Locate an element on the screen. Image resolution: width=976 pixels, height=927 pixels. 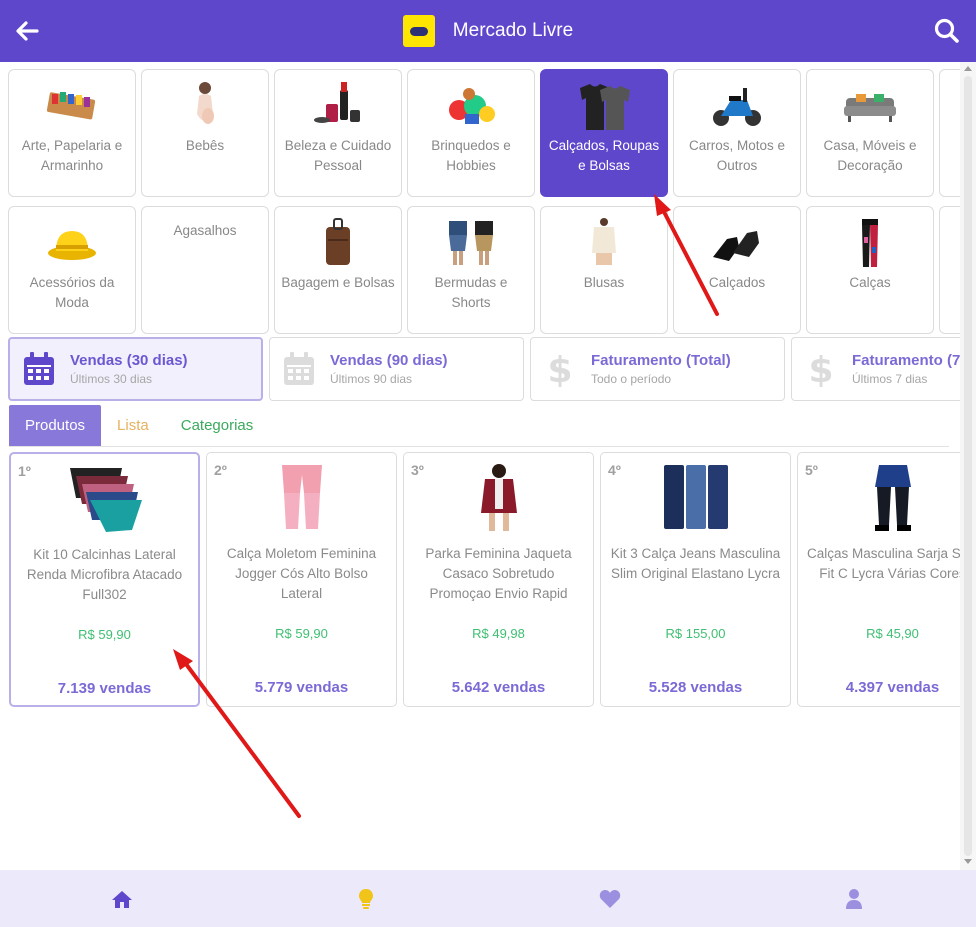
suitcase-image is located at coordinates (338, 241).